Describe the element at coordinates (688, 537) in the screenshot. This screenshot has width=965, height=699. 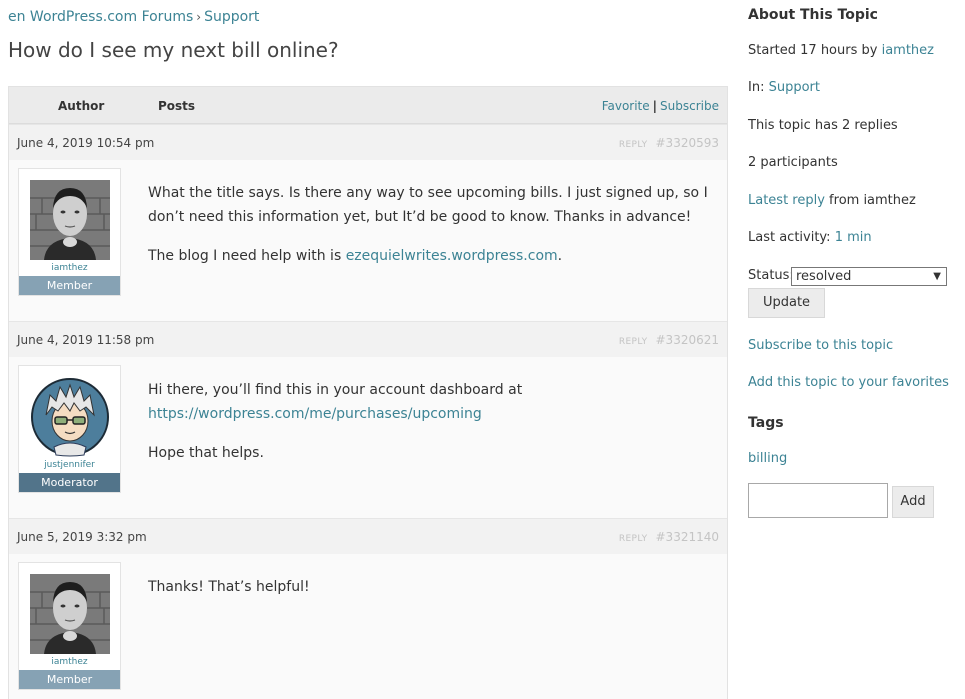
I see `post-permalink: #3321140` at that location.